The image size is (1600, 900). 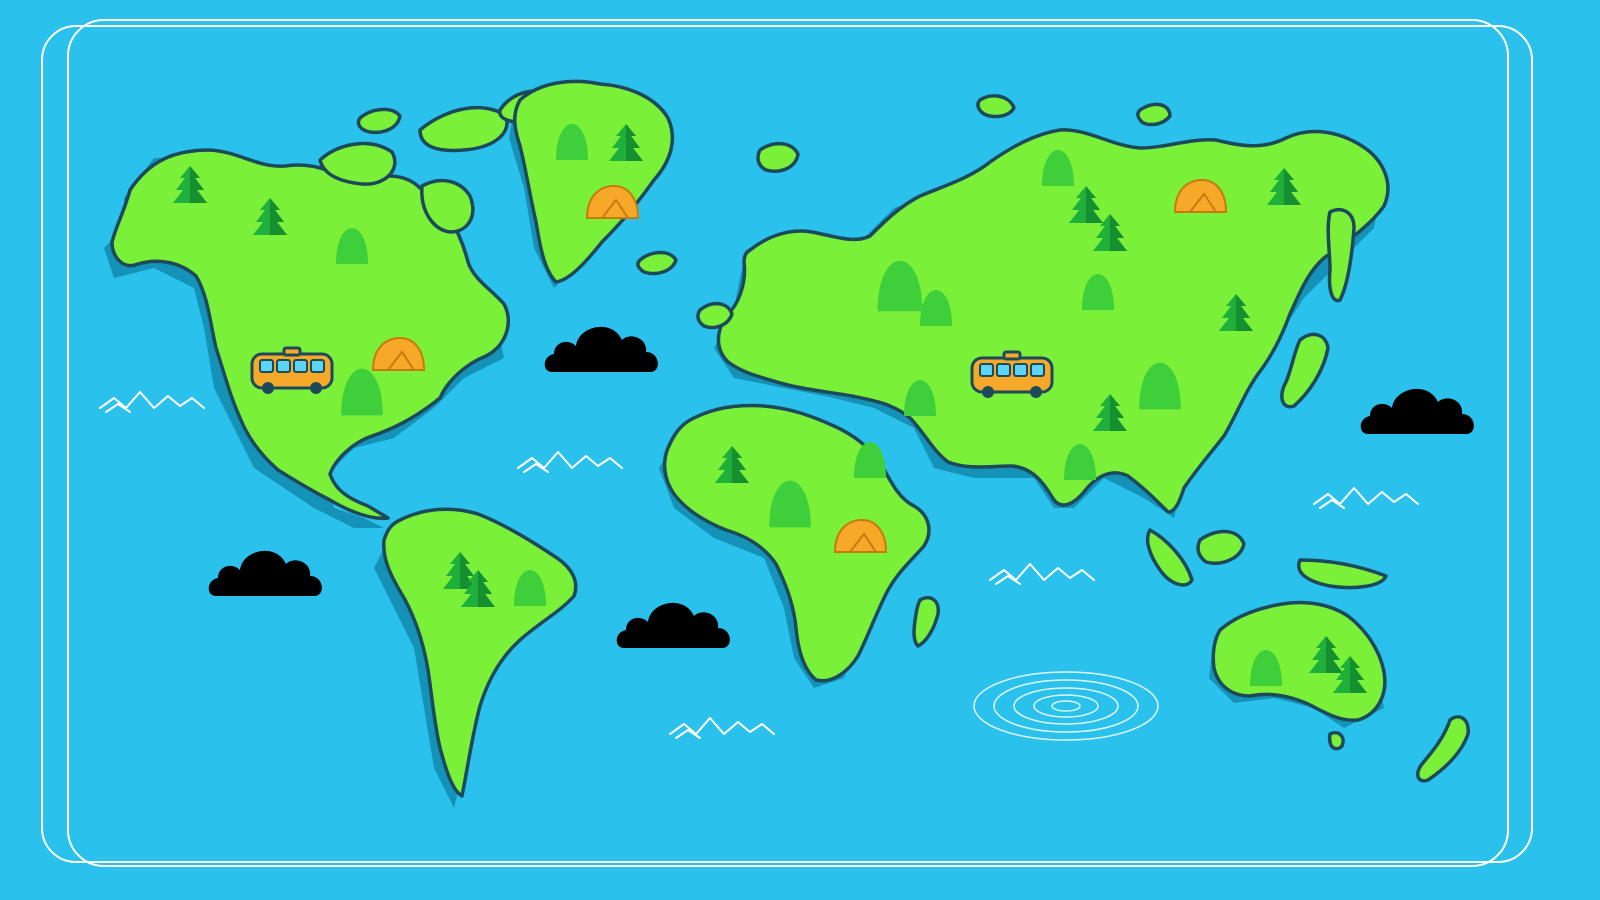 I want to click on continent-north-america, so click(x=332, y=305).